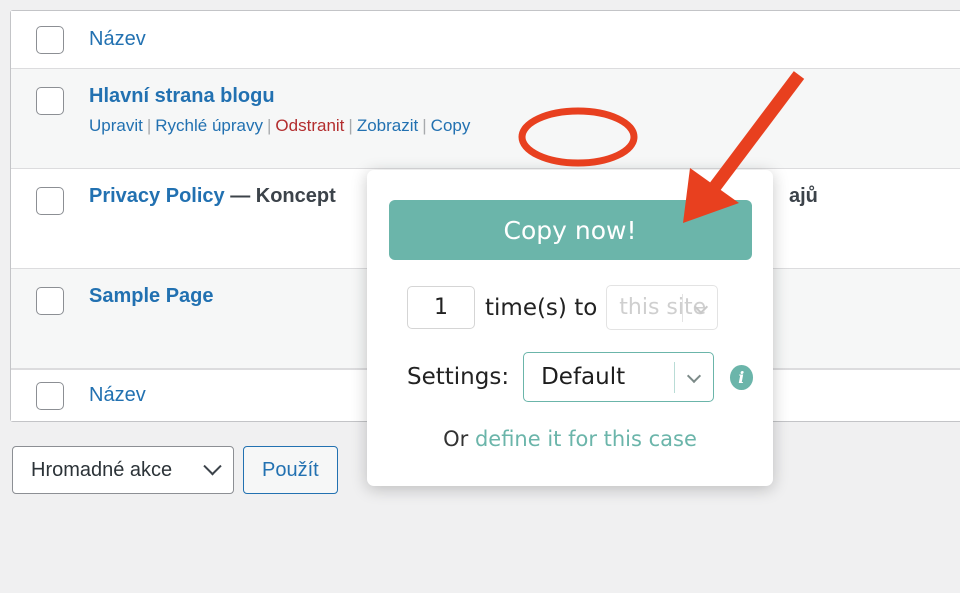 This screenshot has width=960, height=593. I want to click on settings-select: Default, so click(618, 377).